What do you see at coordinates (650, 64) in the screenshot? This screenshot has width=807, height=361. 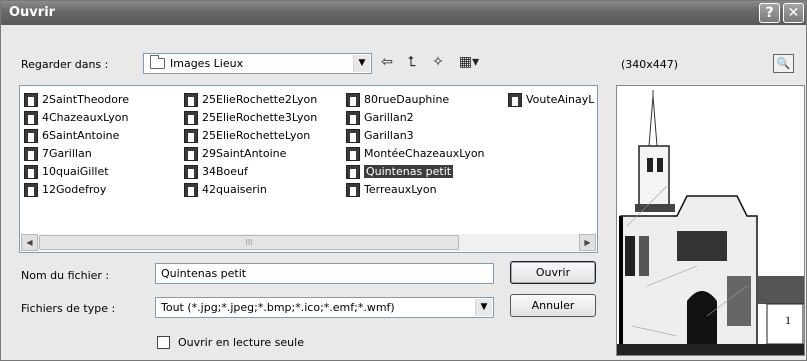 I see `preview-dimensions: (340x447)` at bounding box center [650, 64].